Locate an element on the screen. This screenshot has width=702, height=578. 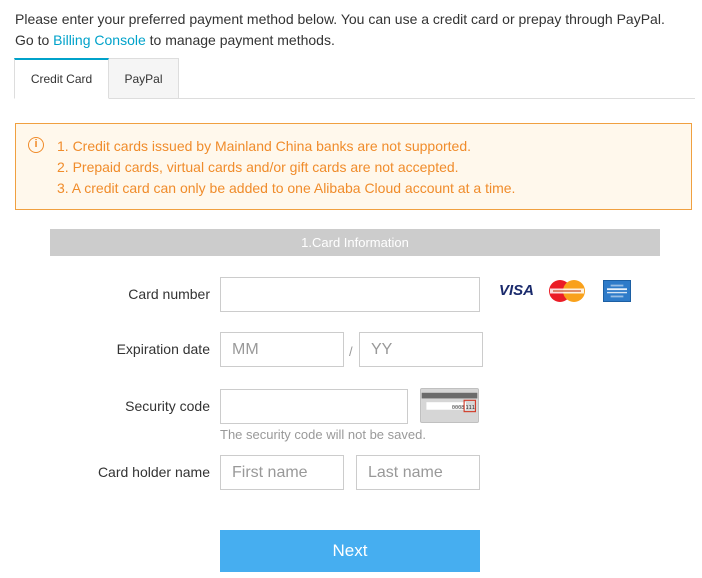
section-title: 1.Card Information is located at coordinates (355, 242).